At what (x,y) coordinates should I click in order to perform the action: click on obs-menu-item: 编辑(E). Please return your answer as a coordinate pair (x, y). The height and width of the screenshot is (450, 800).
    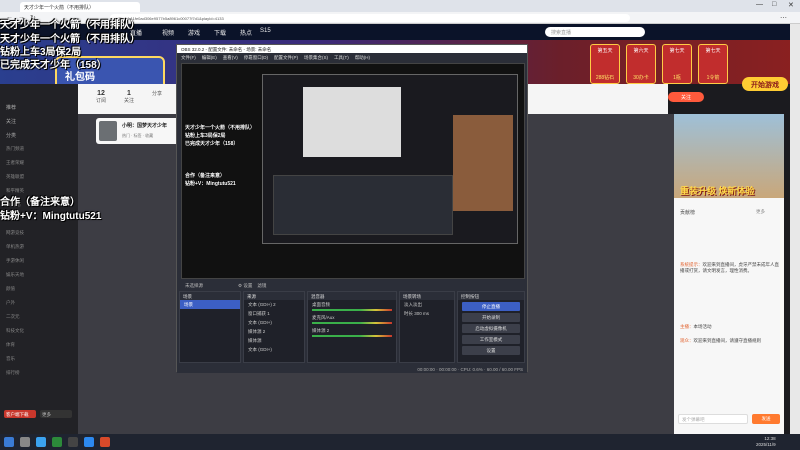
    Looking at the image, I should click on (209, 57).